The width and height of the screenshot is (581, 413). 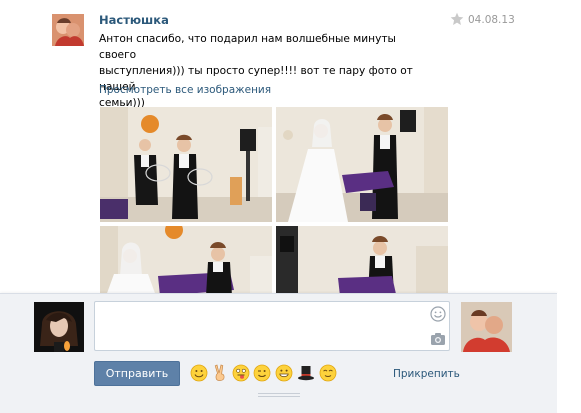 What do you see at coordinates (362, 164) in the screenshot?
I see `photo-bride-performer` at bounding box center [362, 164].